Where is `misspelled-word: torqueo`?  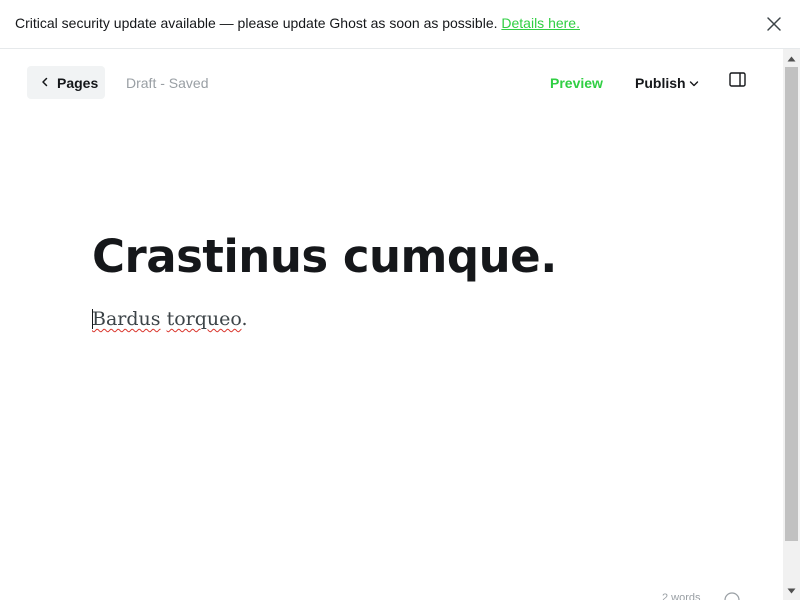
misspelled-word: torqueo is located at coordinates (204, 319).